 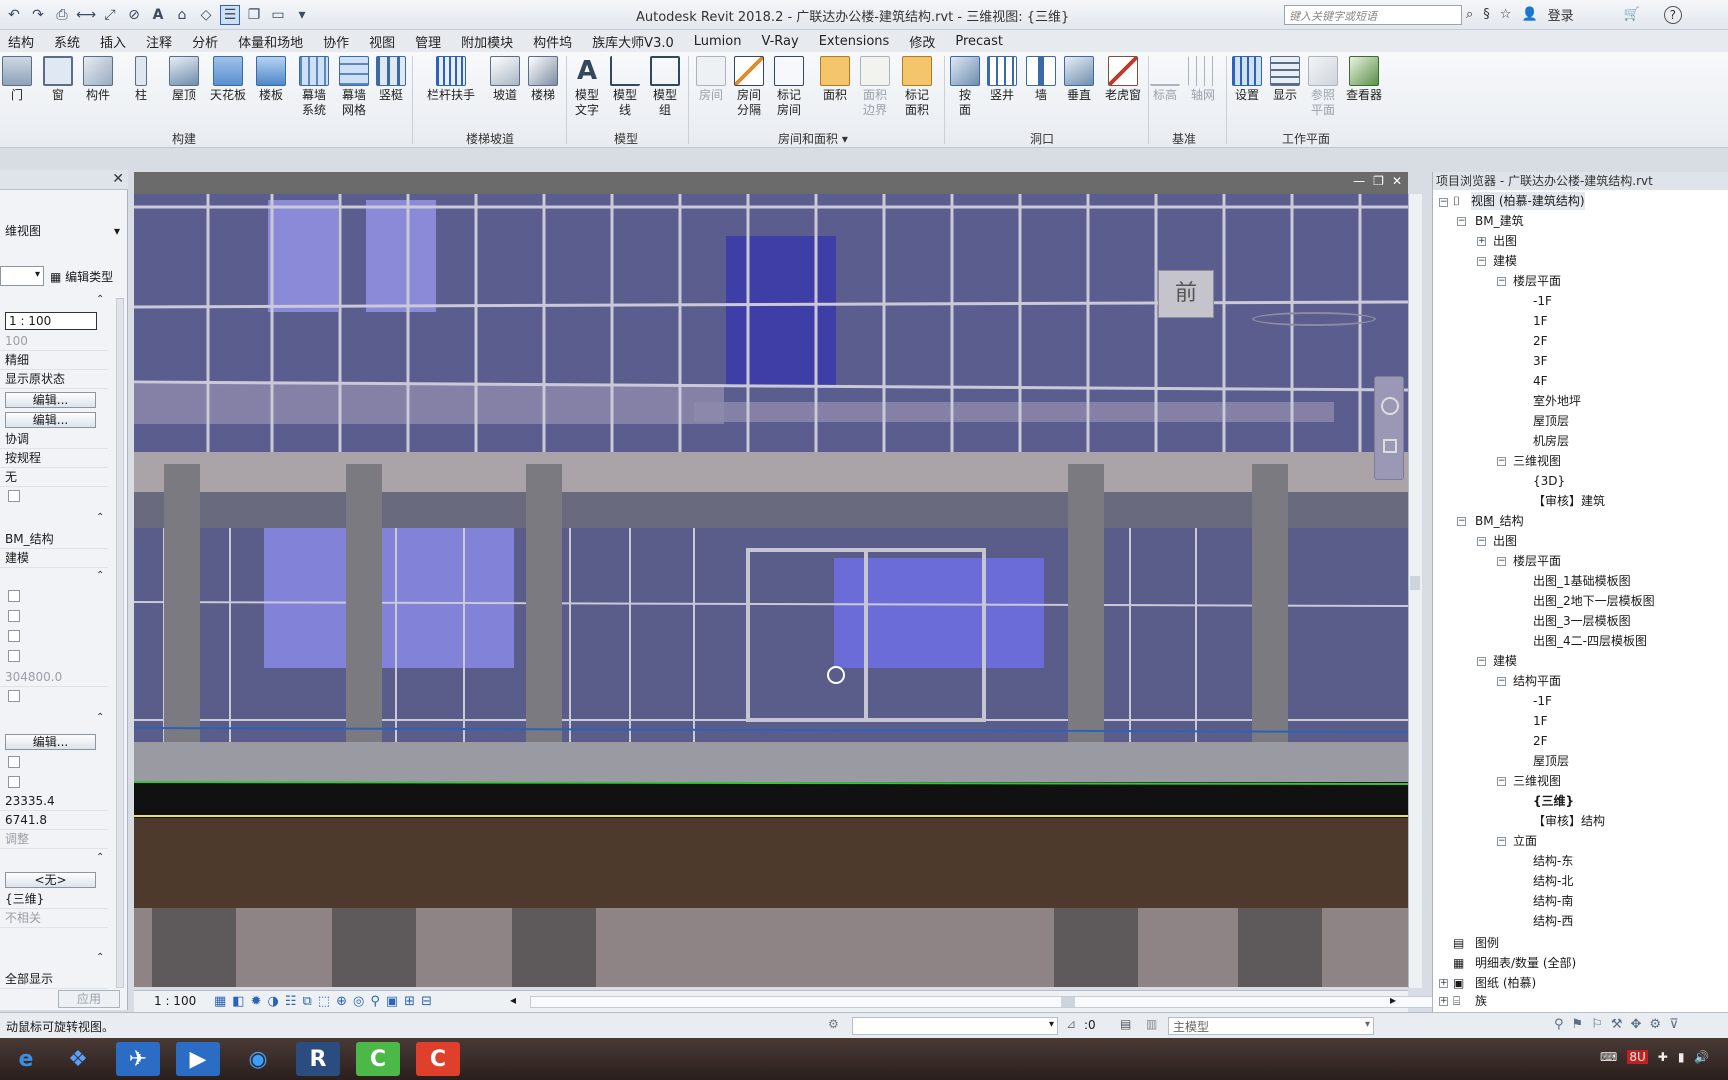 What do you see at coordinates (81, 276) in the screenshot?
I see `edit-type-button: ▦ 编辑类型` at bounding box center [81, 276].